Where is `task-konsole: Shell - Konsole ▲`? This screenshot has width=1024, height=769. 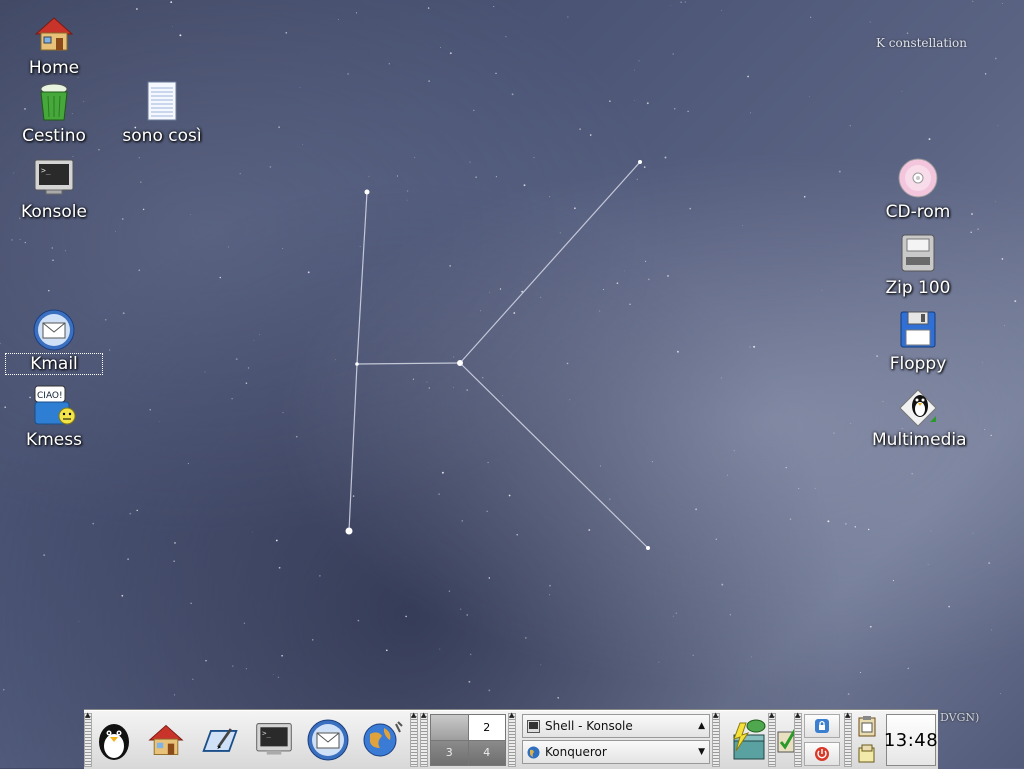 task-konsole: Shell - Konsole ▲ is located at coordinates (616, 726).